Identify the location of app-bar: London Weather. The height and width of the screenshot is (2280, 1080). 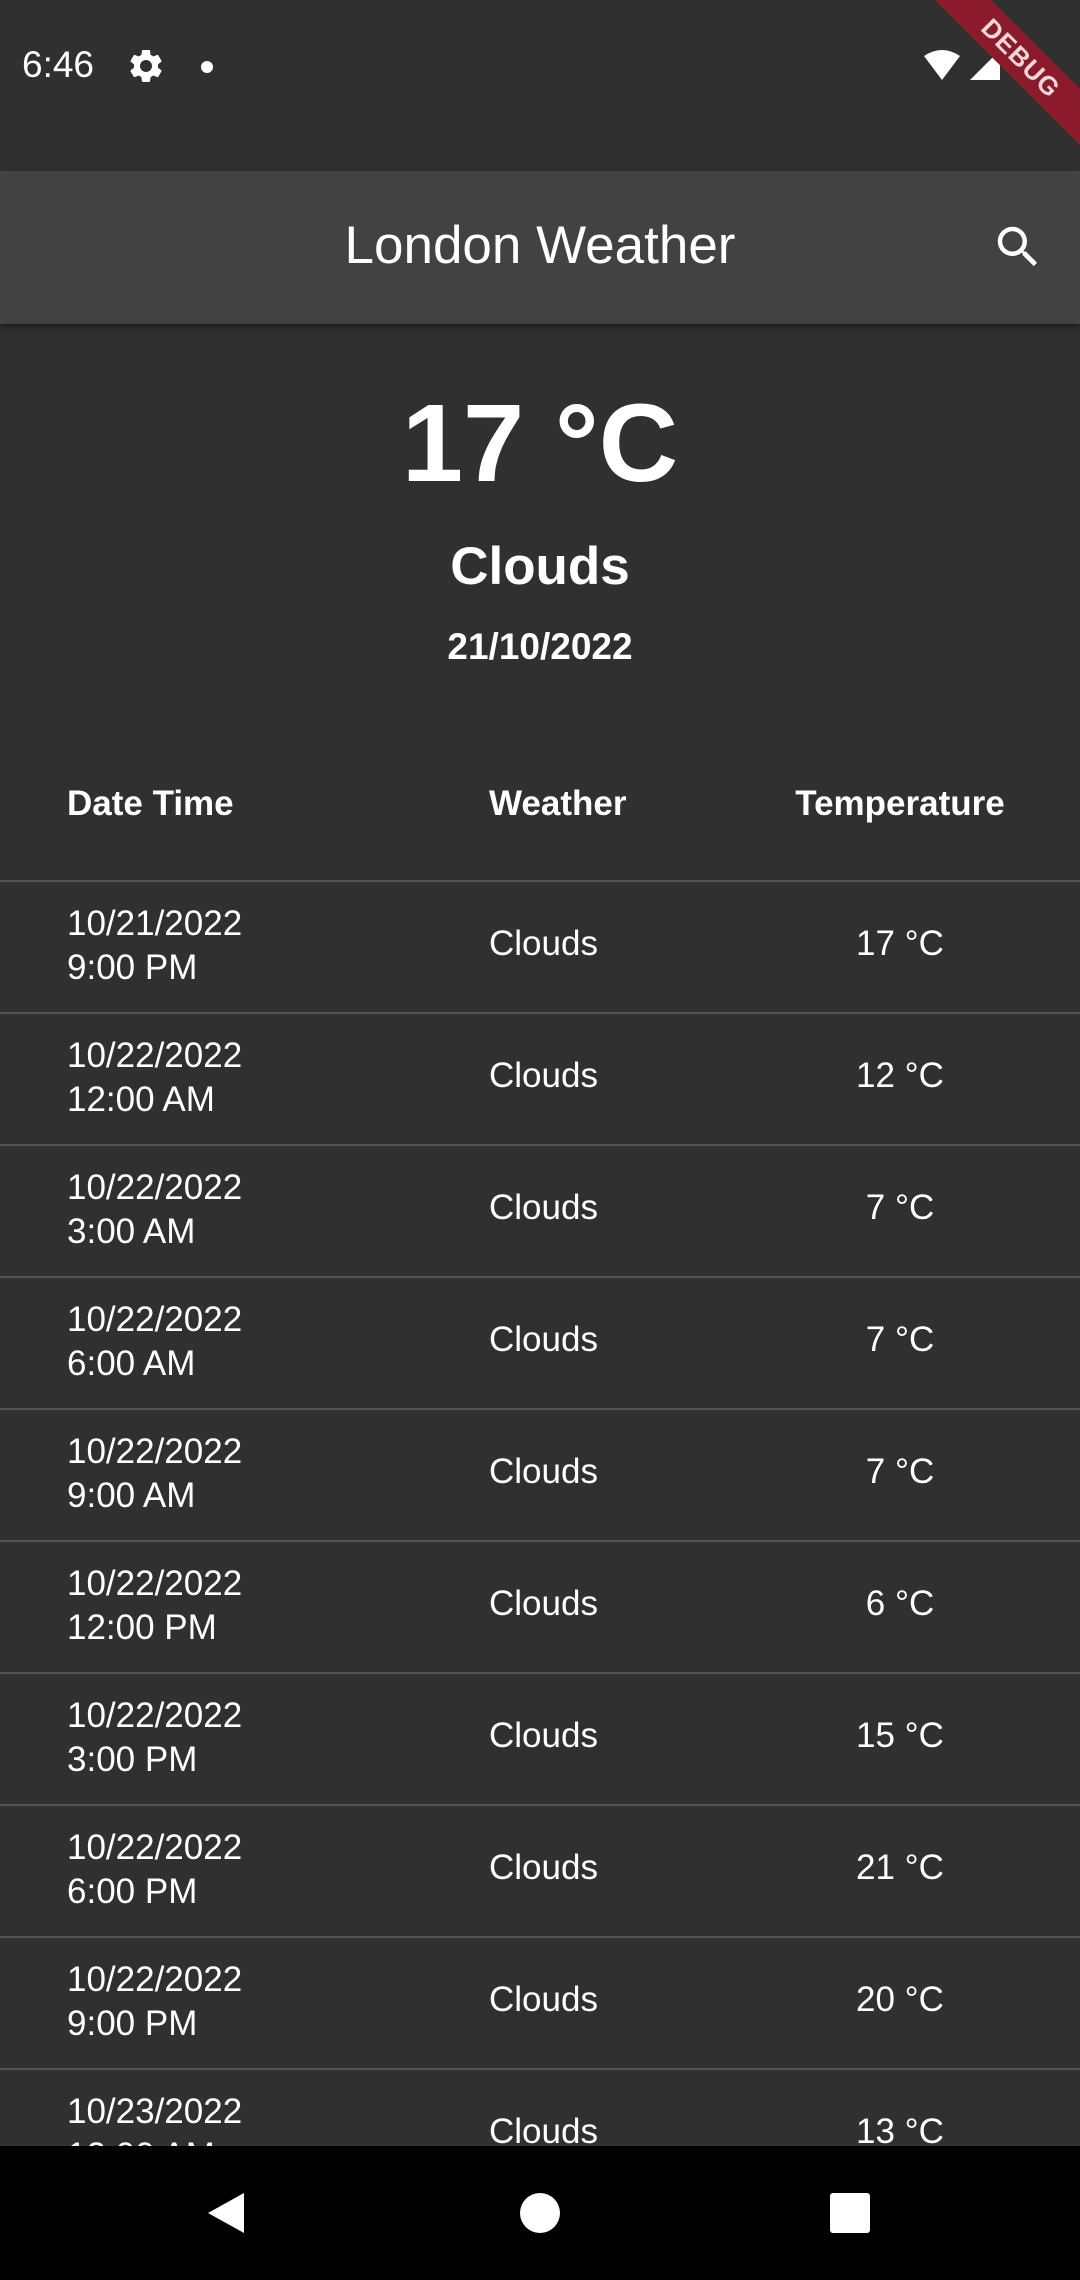
(540, 247).